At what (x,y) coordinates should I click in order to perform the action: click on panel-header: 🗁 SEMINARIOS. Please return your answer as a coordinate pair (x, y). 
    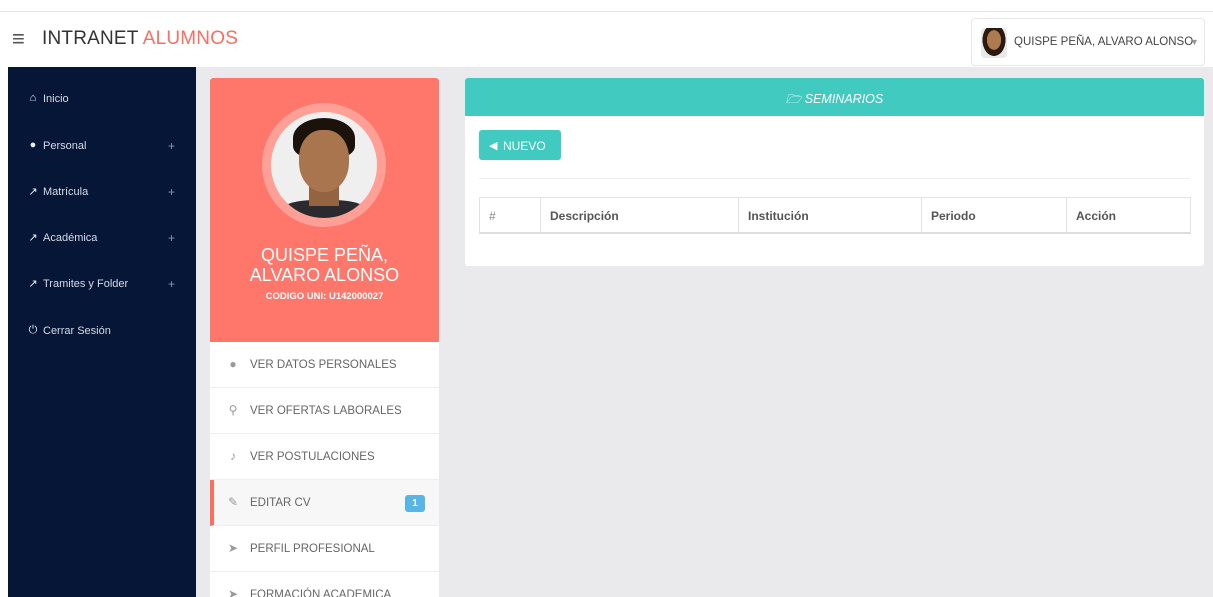
    Looking at the image, I should click on (834, 97).